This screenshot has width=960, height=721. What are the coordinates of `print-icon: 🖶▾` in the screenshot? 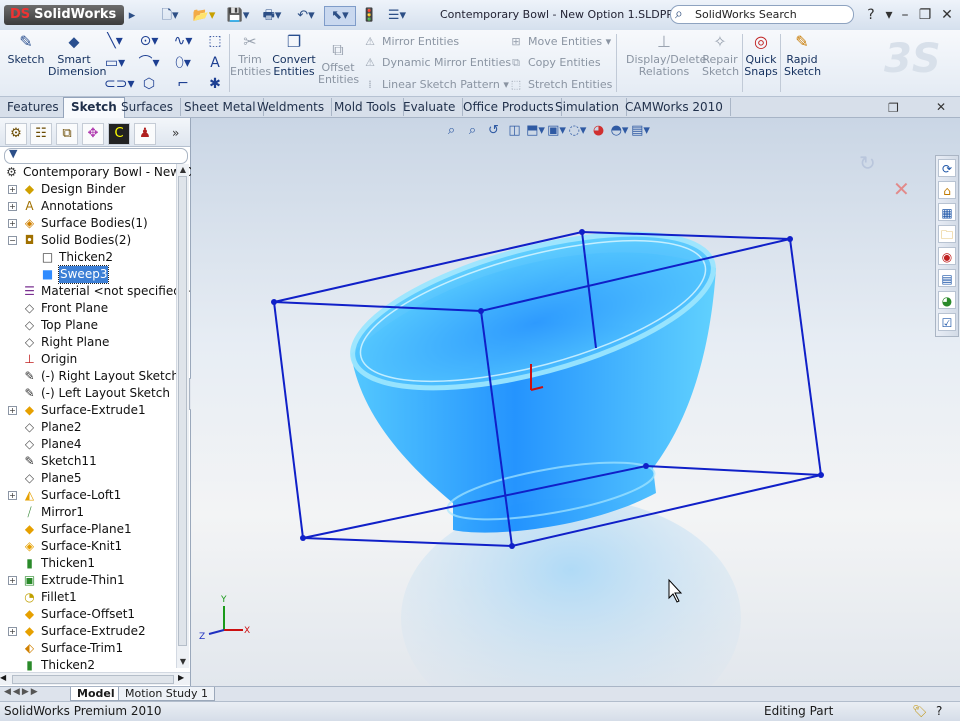 It's located at (272, 16).